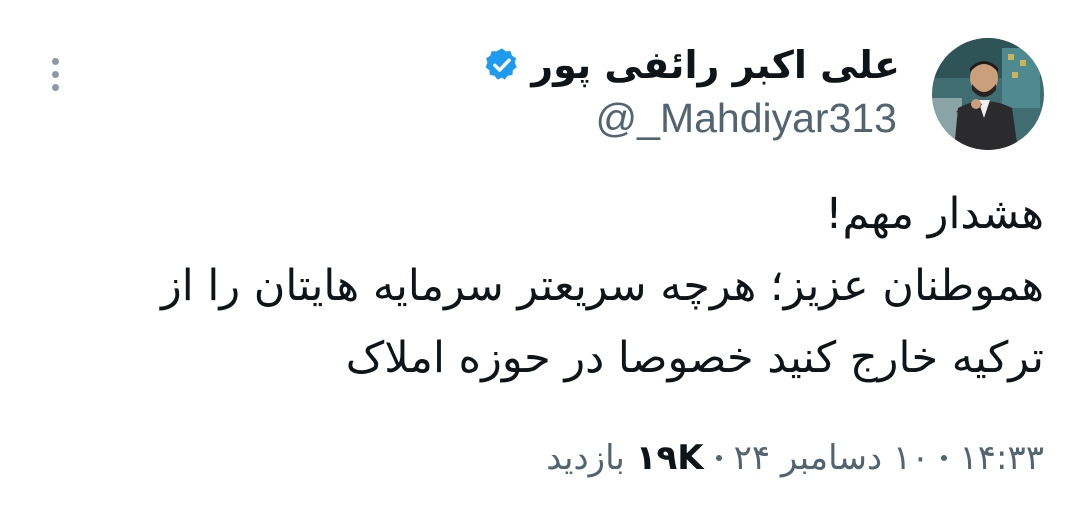  Describe the element at coordinates (934, 214) in the screenshot. I see `tweet-text-line: هشدار مهم!` at that location.